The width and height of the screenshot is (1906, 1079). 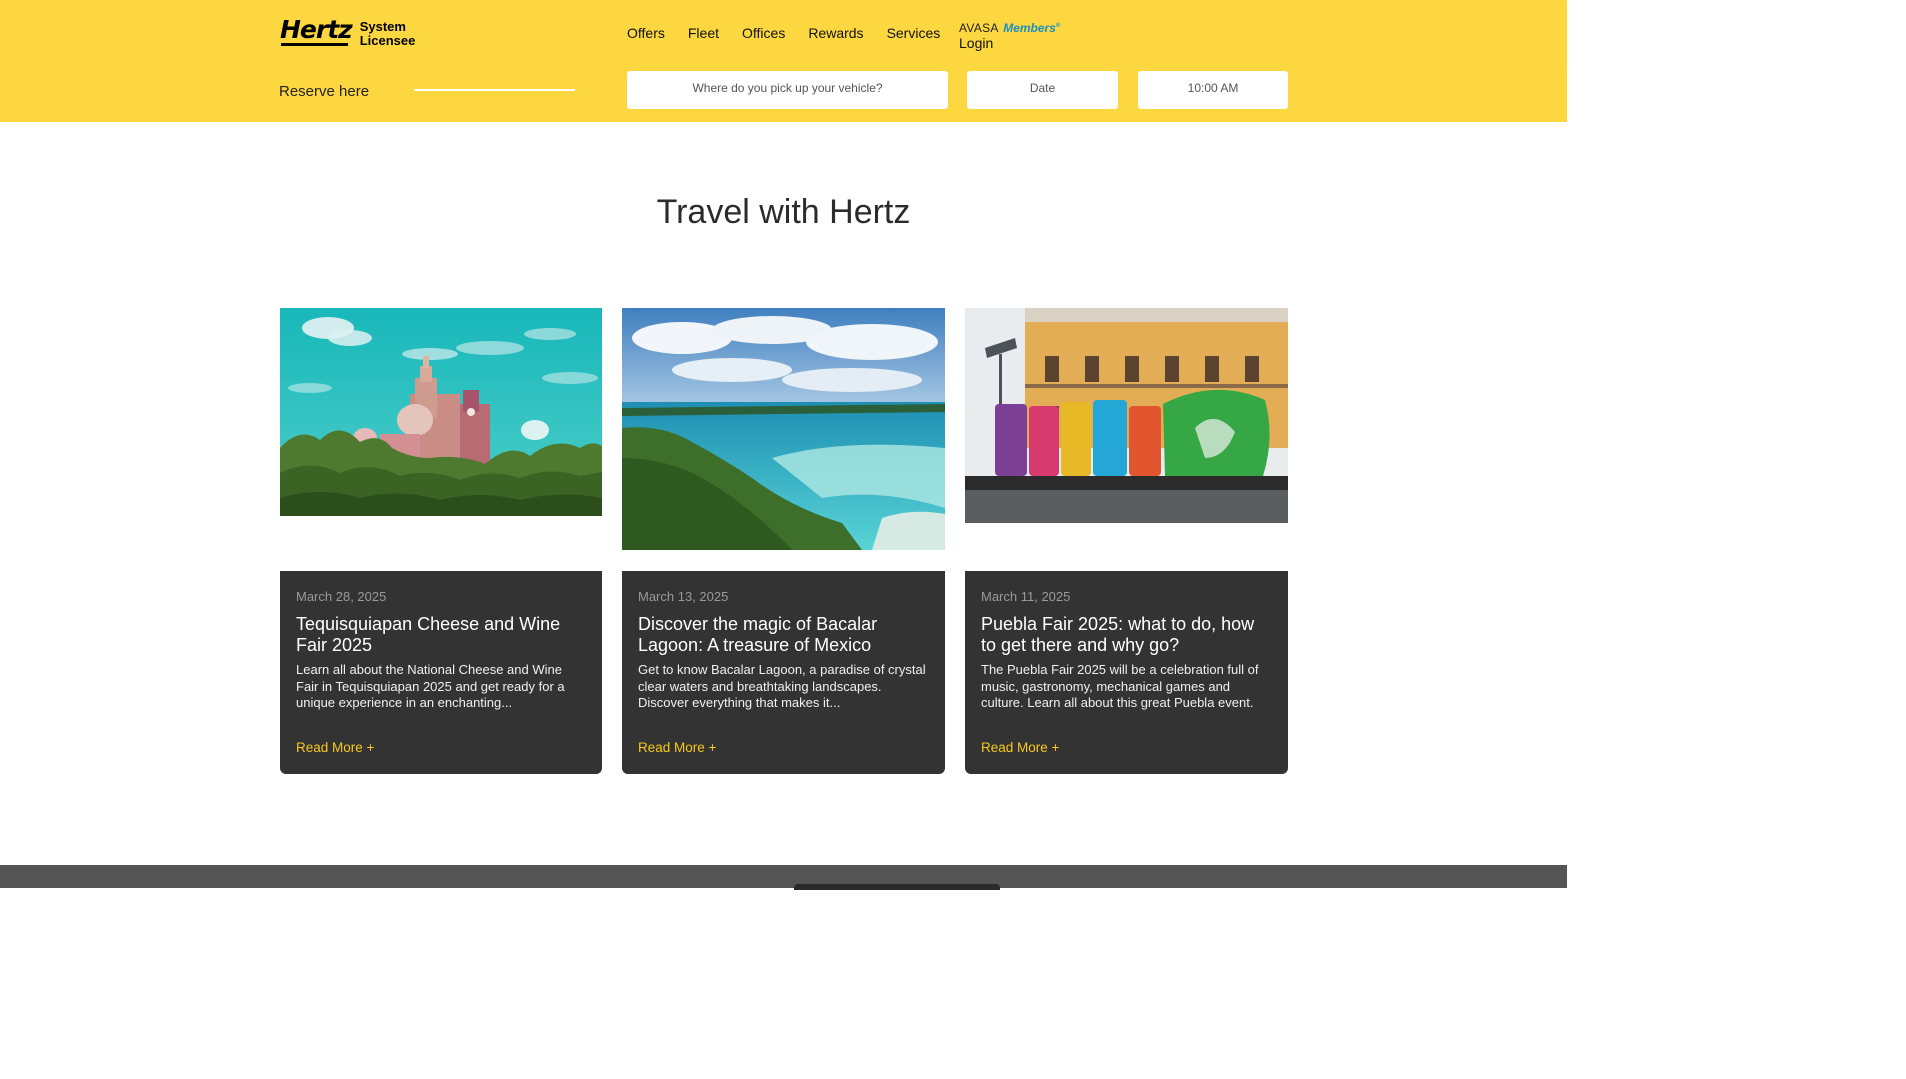 I want to click on article-title: Tequisquiapan Cheese and Wine Fair 2025, so click(x=441, y=635).